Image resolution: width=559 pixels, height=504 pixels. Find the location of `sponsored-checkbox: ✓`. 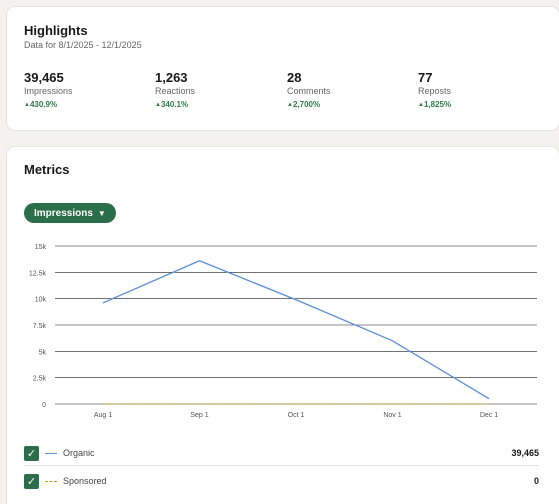

sponsored-checkbox: ✓ is located at coordinates (31, 481).